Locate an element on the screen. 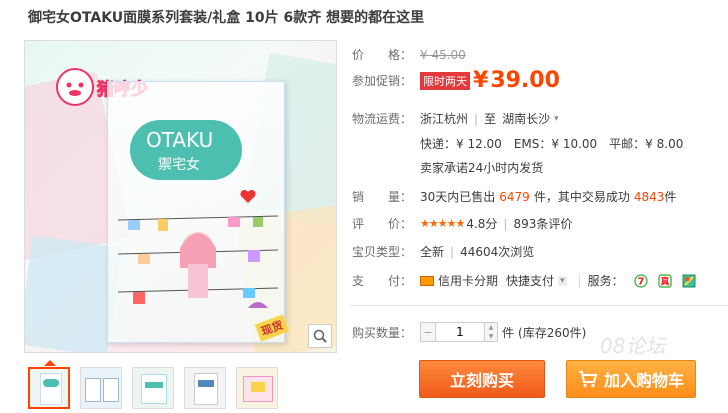  promo-row: 参加促销： 限时两天 ¥ 39.00 is located at coordinates (456, 80).